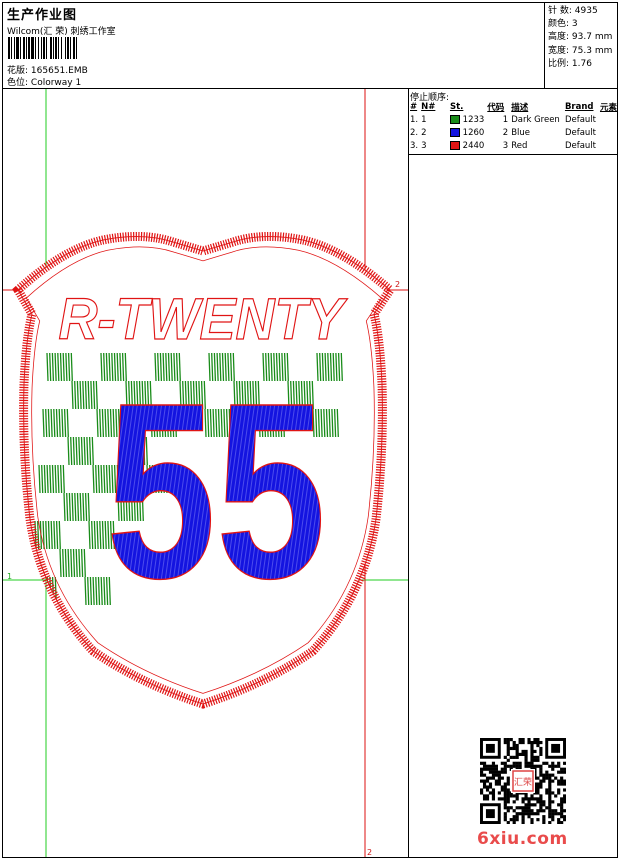 The height and width of the screenshot is (860, 620). What do you see at coordinates (61, 32) in the screenshot?
I see `company-name: Wilcom(汇 荣) 刺绣工作室` at bounding box center [61, 32].